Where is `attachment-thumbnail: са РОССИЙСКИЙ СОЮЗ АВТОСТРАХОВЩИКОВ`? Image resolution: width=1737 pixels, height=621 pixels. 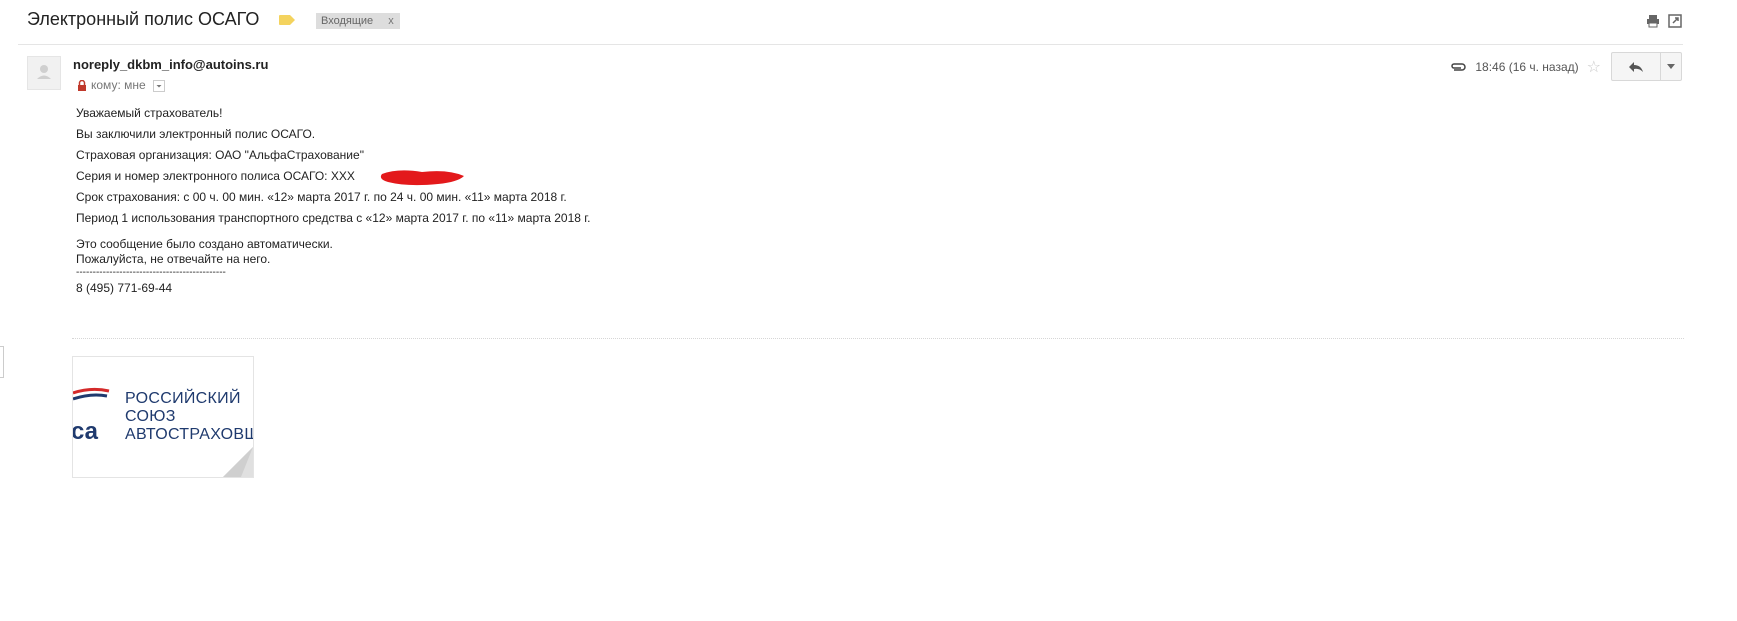 attachment-thumbnail: са РОССИЙСКИЙ СОЮЗ АВТОСТРАХОВЩИКОВ is located at coordinates (163, 417).